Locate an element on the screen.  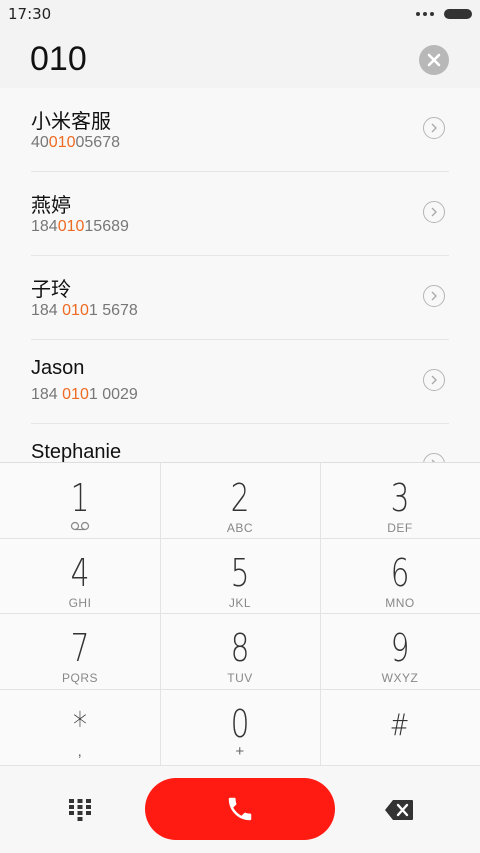
dialpad-toggle-button is located at coordinates (80, 810).